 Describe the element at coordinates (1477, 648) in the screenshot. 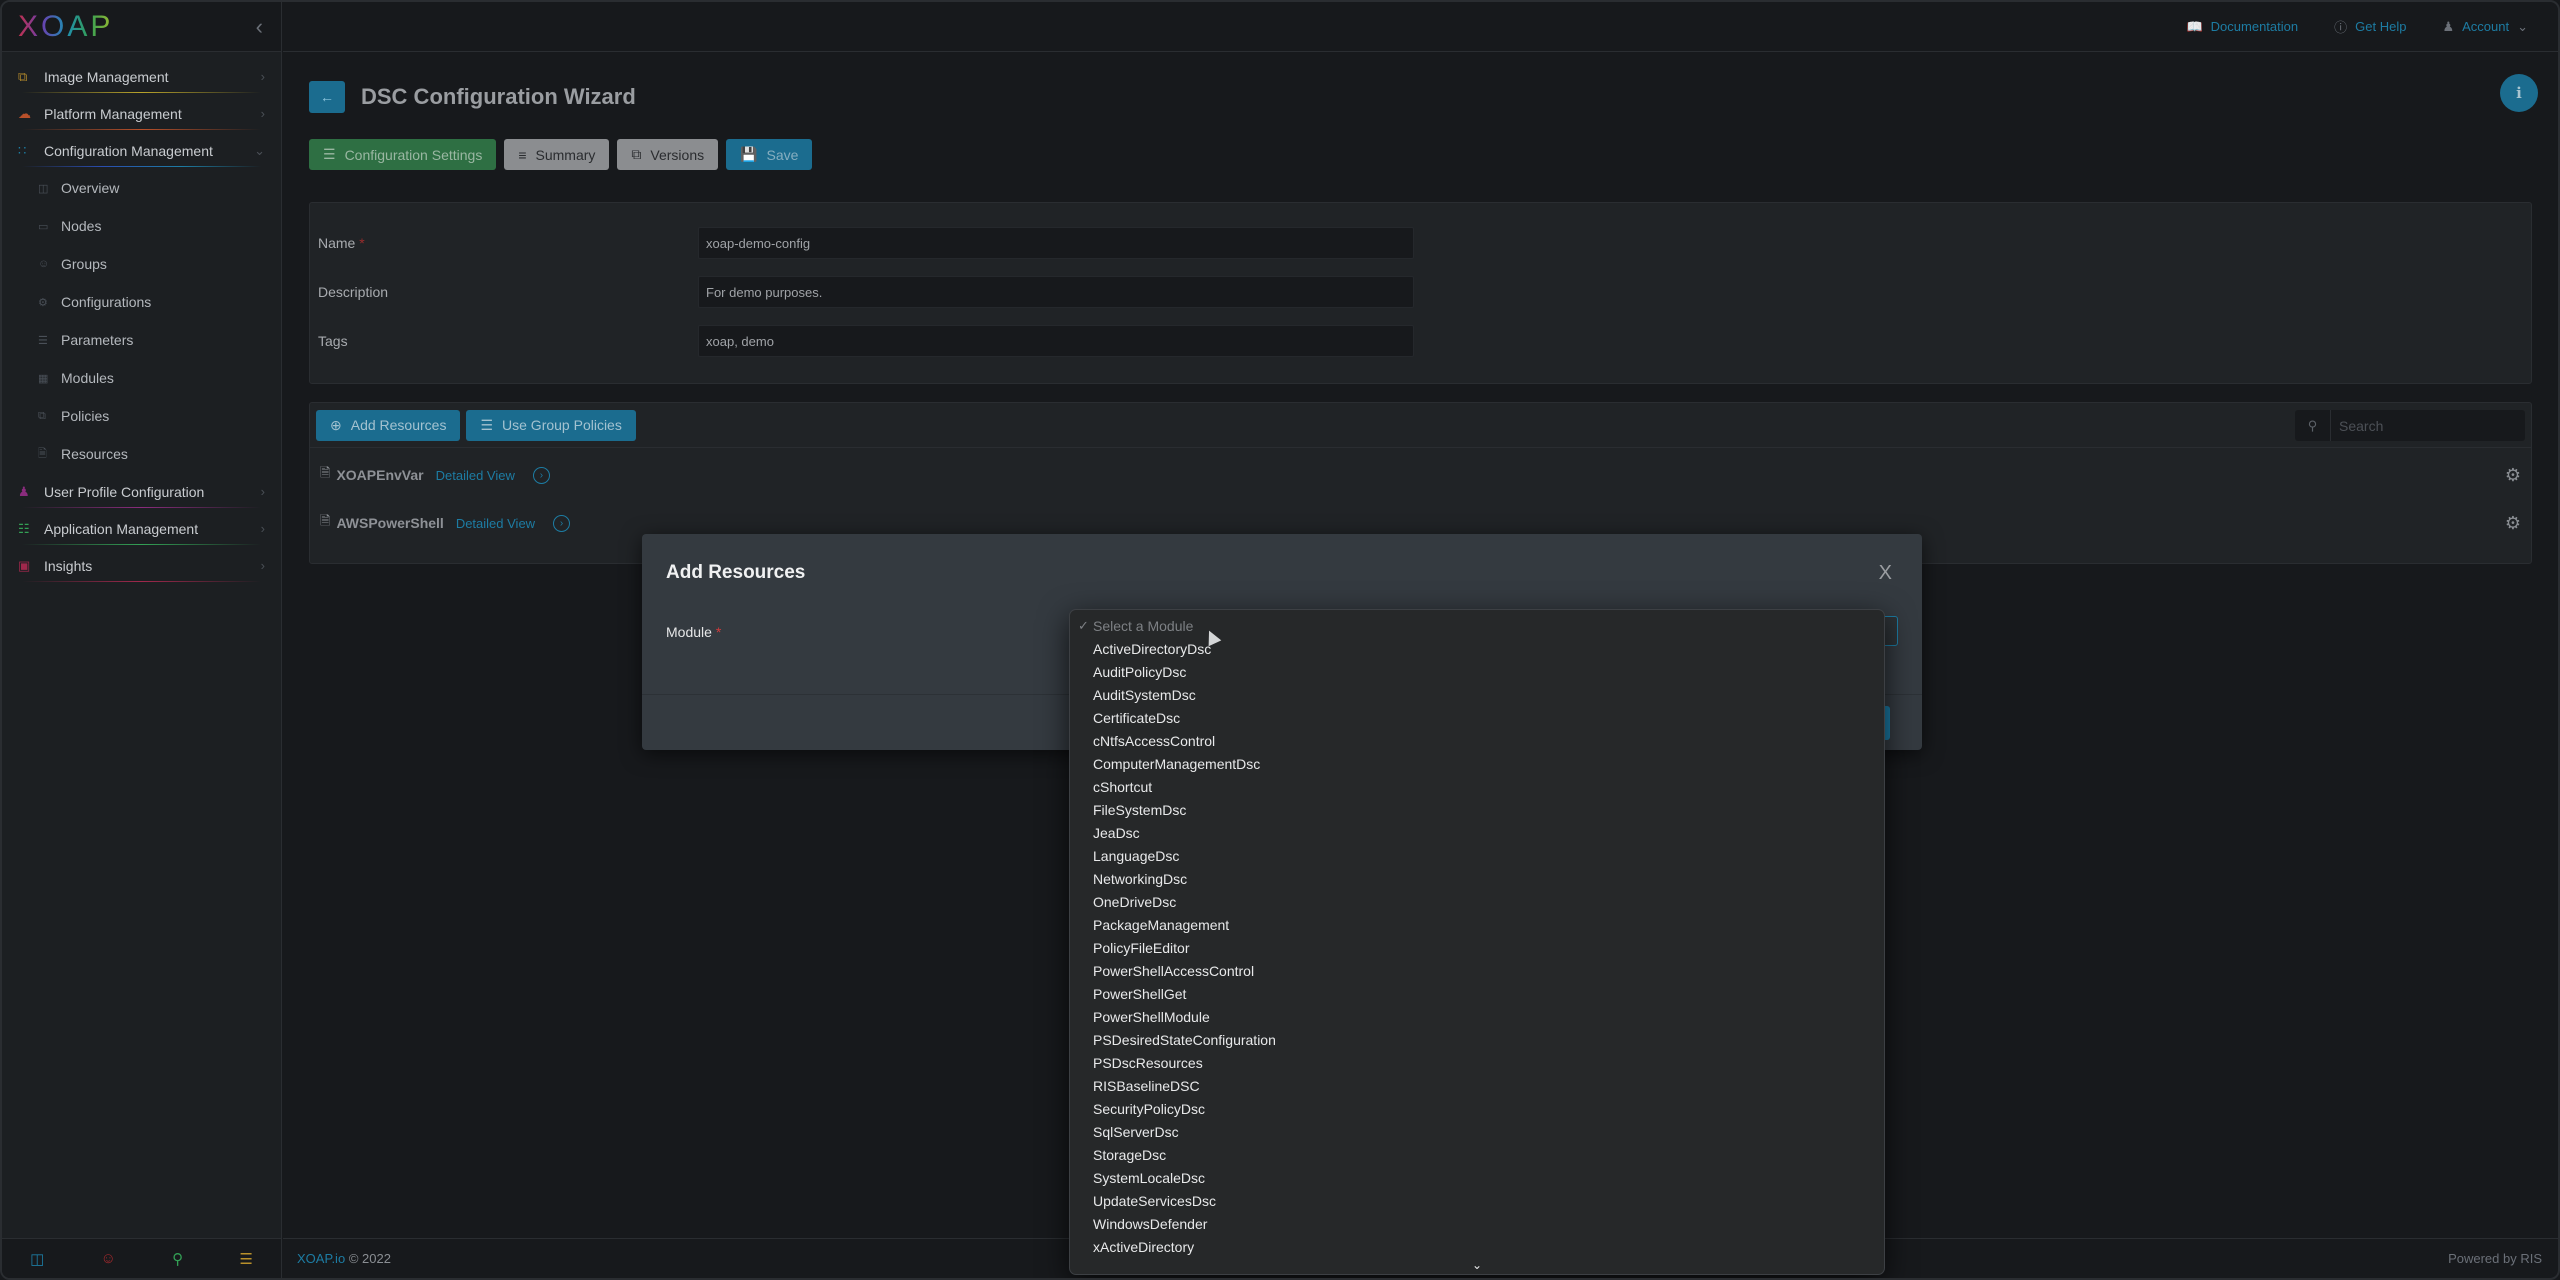

I see `dropdown-option: ActiveDirectoryDsc` at that location.